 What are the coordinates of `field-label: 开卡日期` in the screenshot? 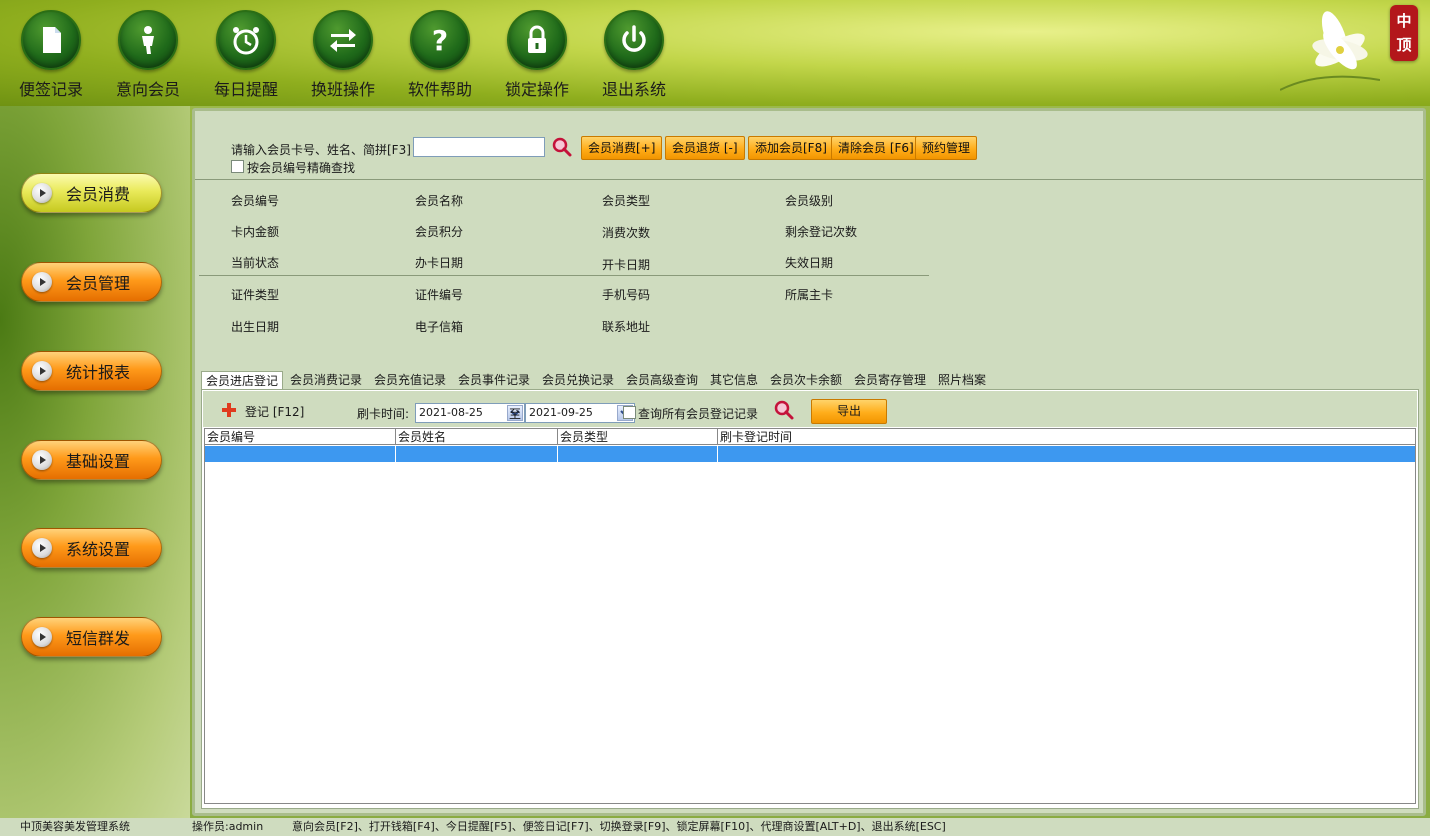 It's located at (626, 265).